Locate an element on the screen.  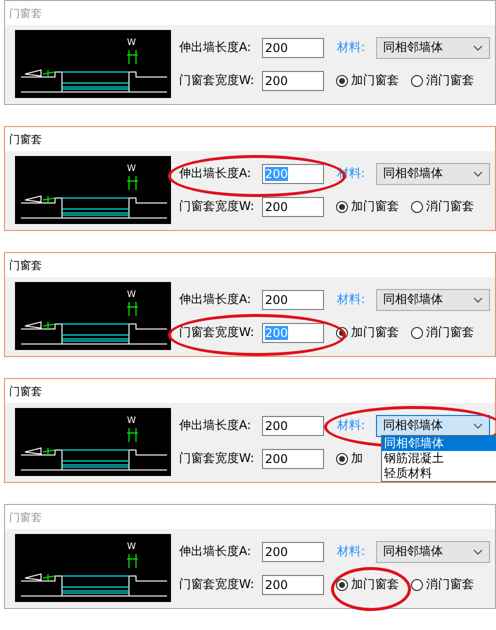
dropdown-option: 钢筋混凝土 is located at coordinates (439, 458).